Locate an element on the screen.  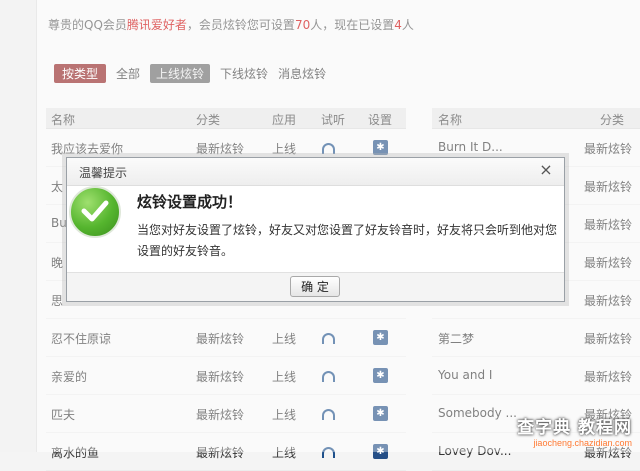
watermark-main: 查字典 教程网 is located at coordinates (574, 428).